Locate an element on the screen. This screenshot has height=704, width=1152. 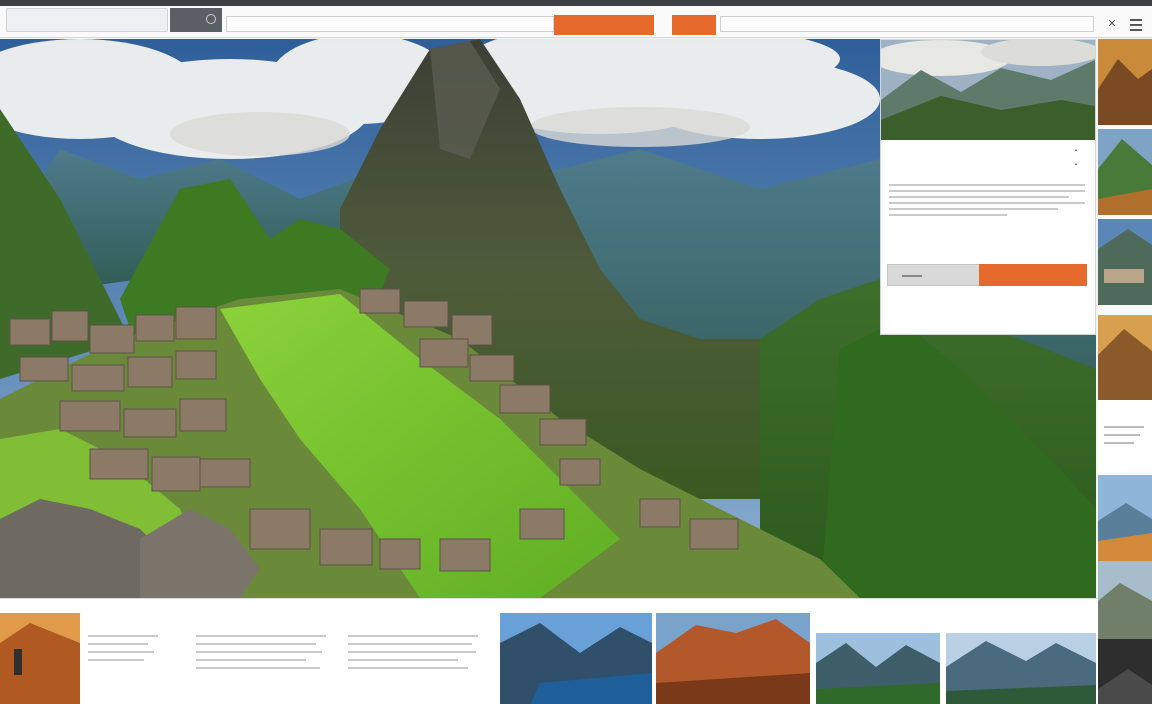
close-icon: ✕ is located at coordinates (1112, 24).